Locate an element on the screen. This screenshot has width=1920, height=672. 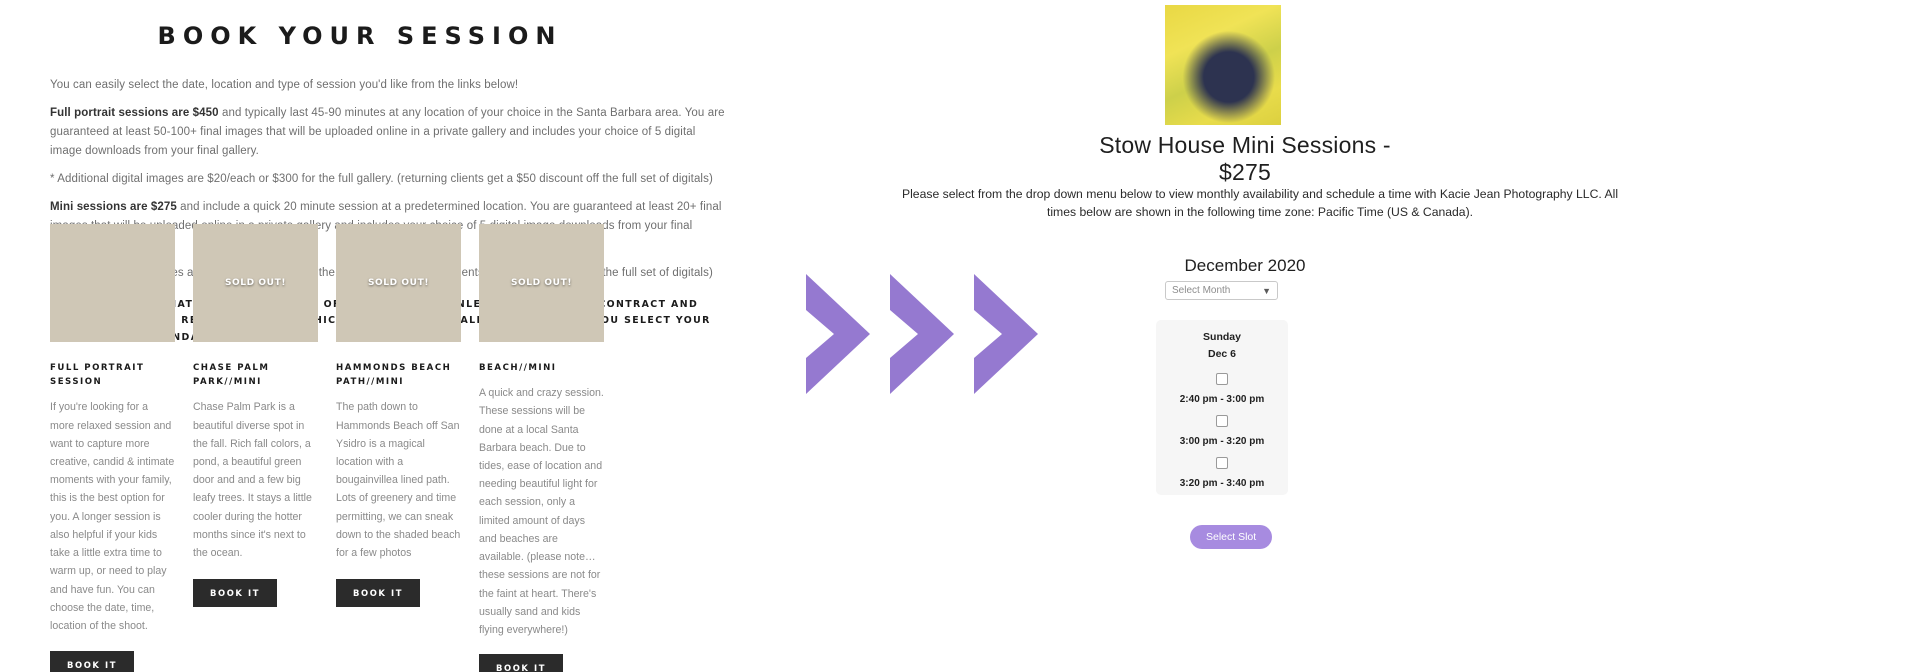
chevron-down-icon: ▼ is located at coordinates (1266, 290).